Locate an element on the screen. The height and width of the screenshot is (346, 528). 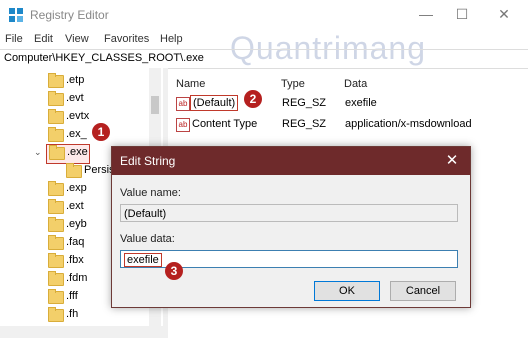
column-data: Data is located at coordinates (355, 84).